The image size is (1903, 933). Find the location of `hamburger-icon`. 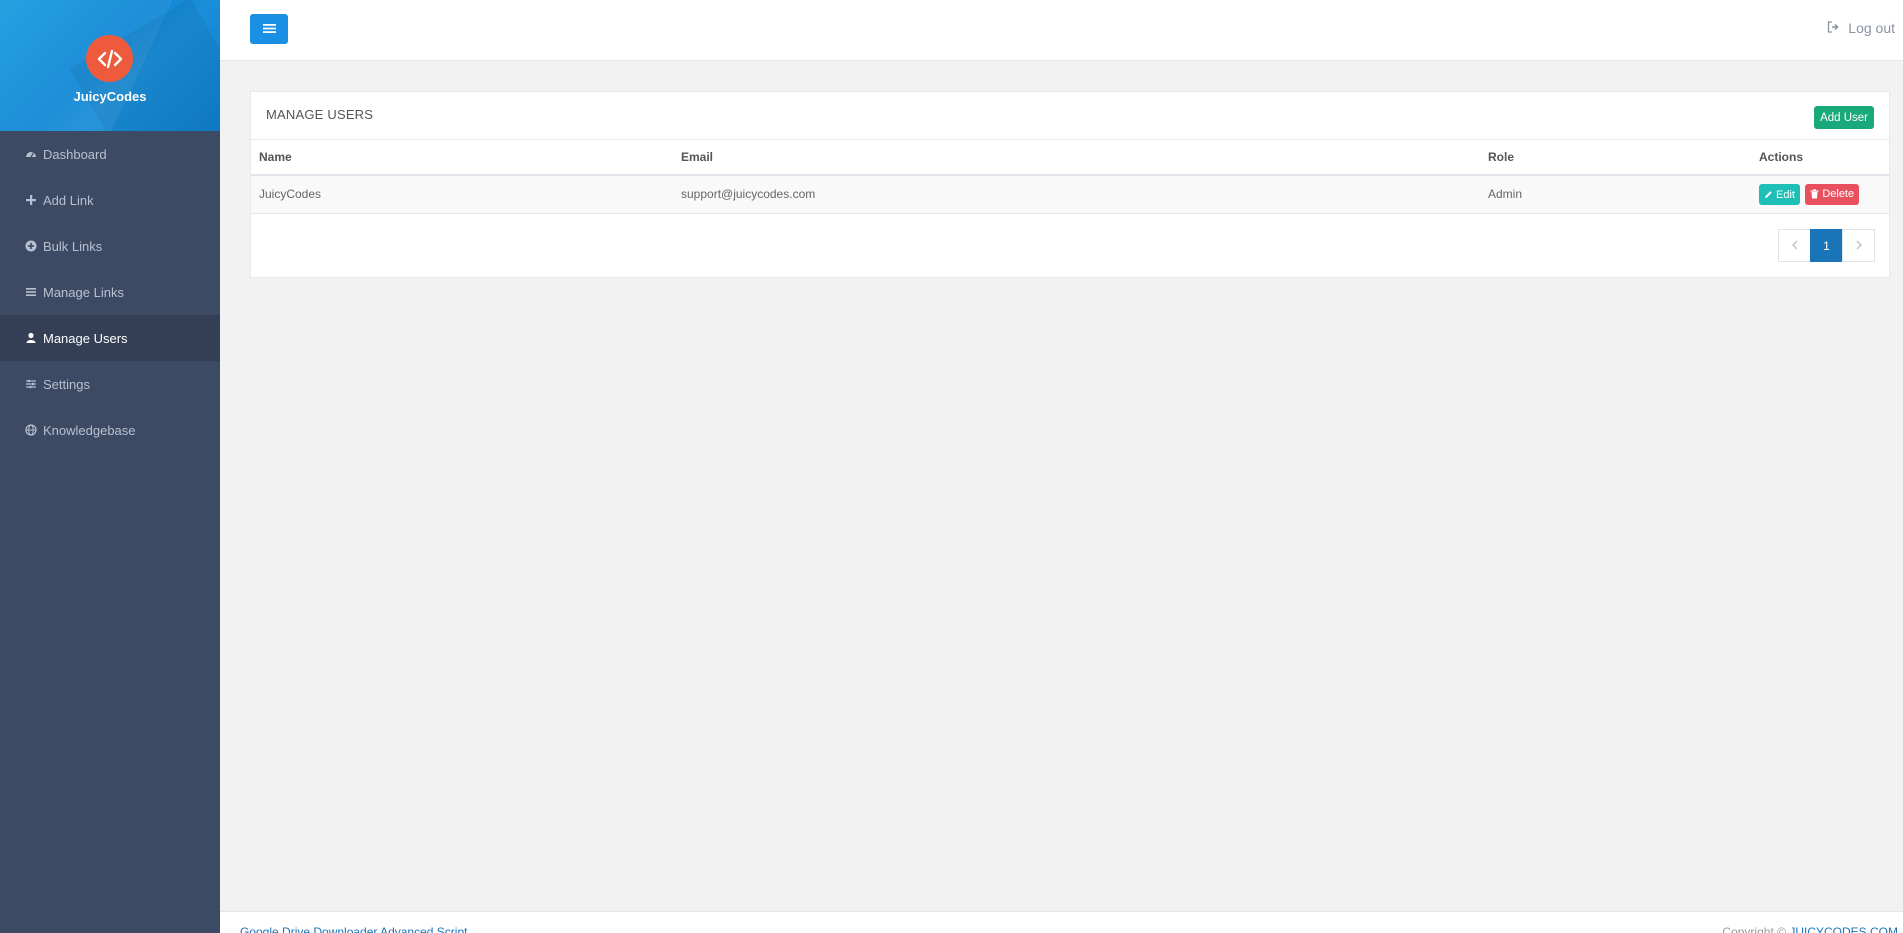

hamburger-icon is located at coordinates (269, 29).